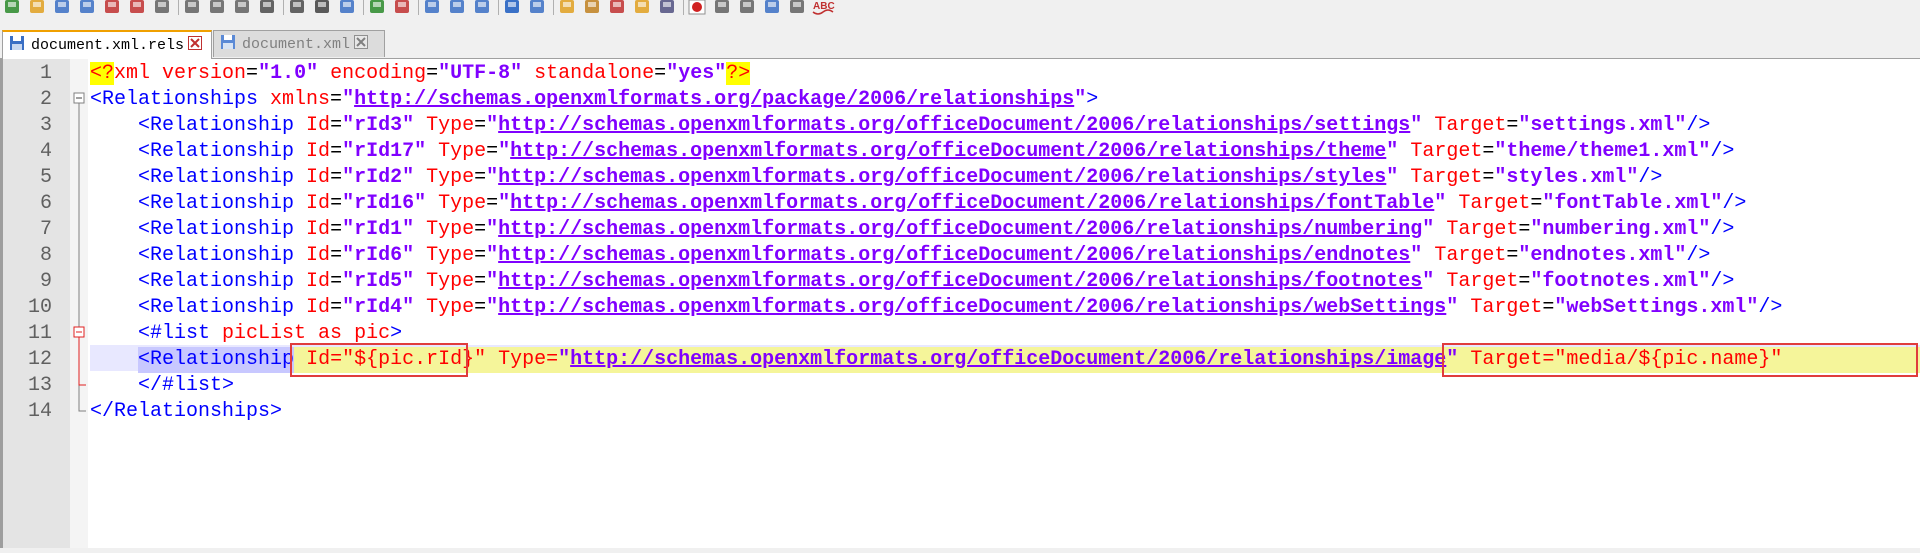  What do you see at coordinates (379, 360) in the screenshot?
I see `annotation-box-id` at bounding box center [379, 360].